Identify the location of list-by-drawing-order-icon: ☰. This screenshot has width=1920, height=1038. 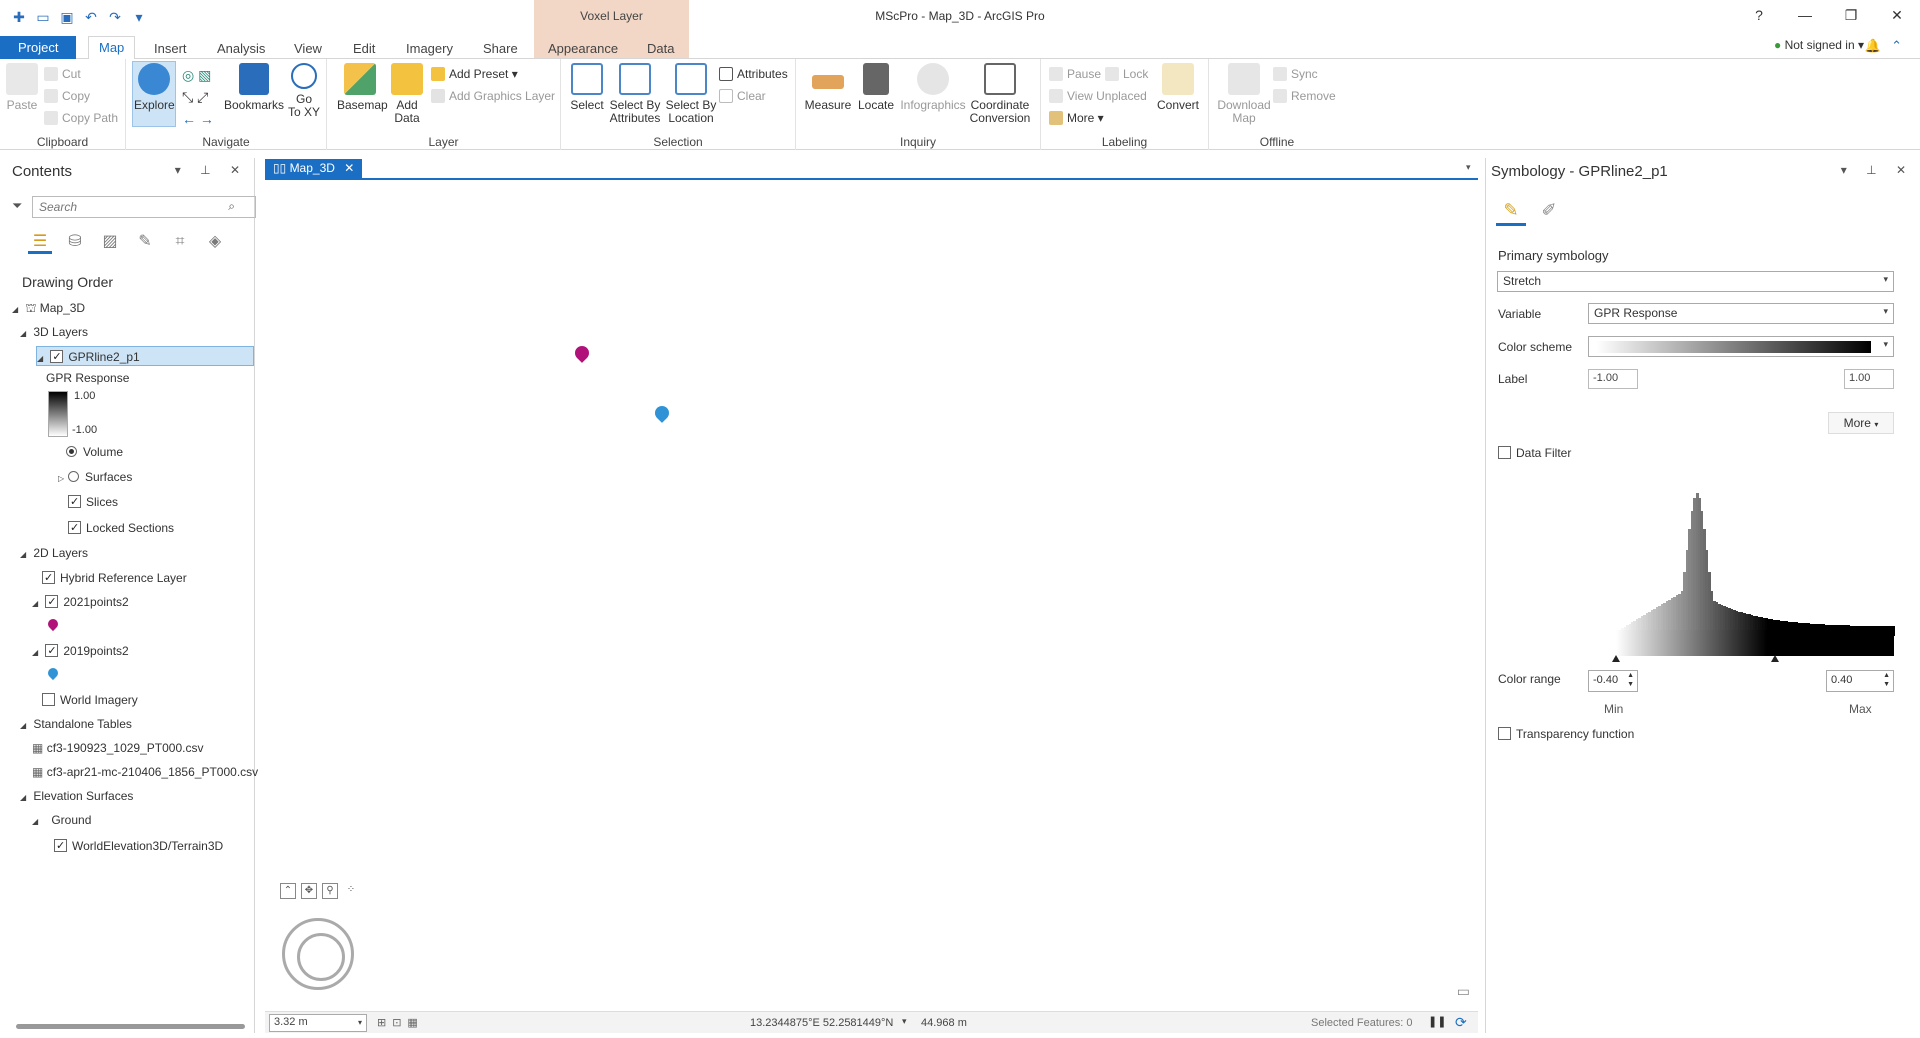
(40, 242).